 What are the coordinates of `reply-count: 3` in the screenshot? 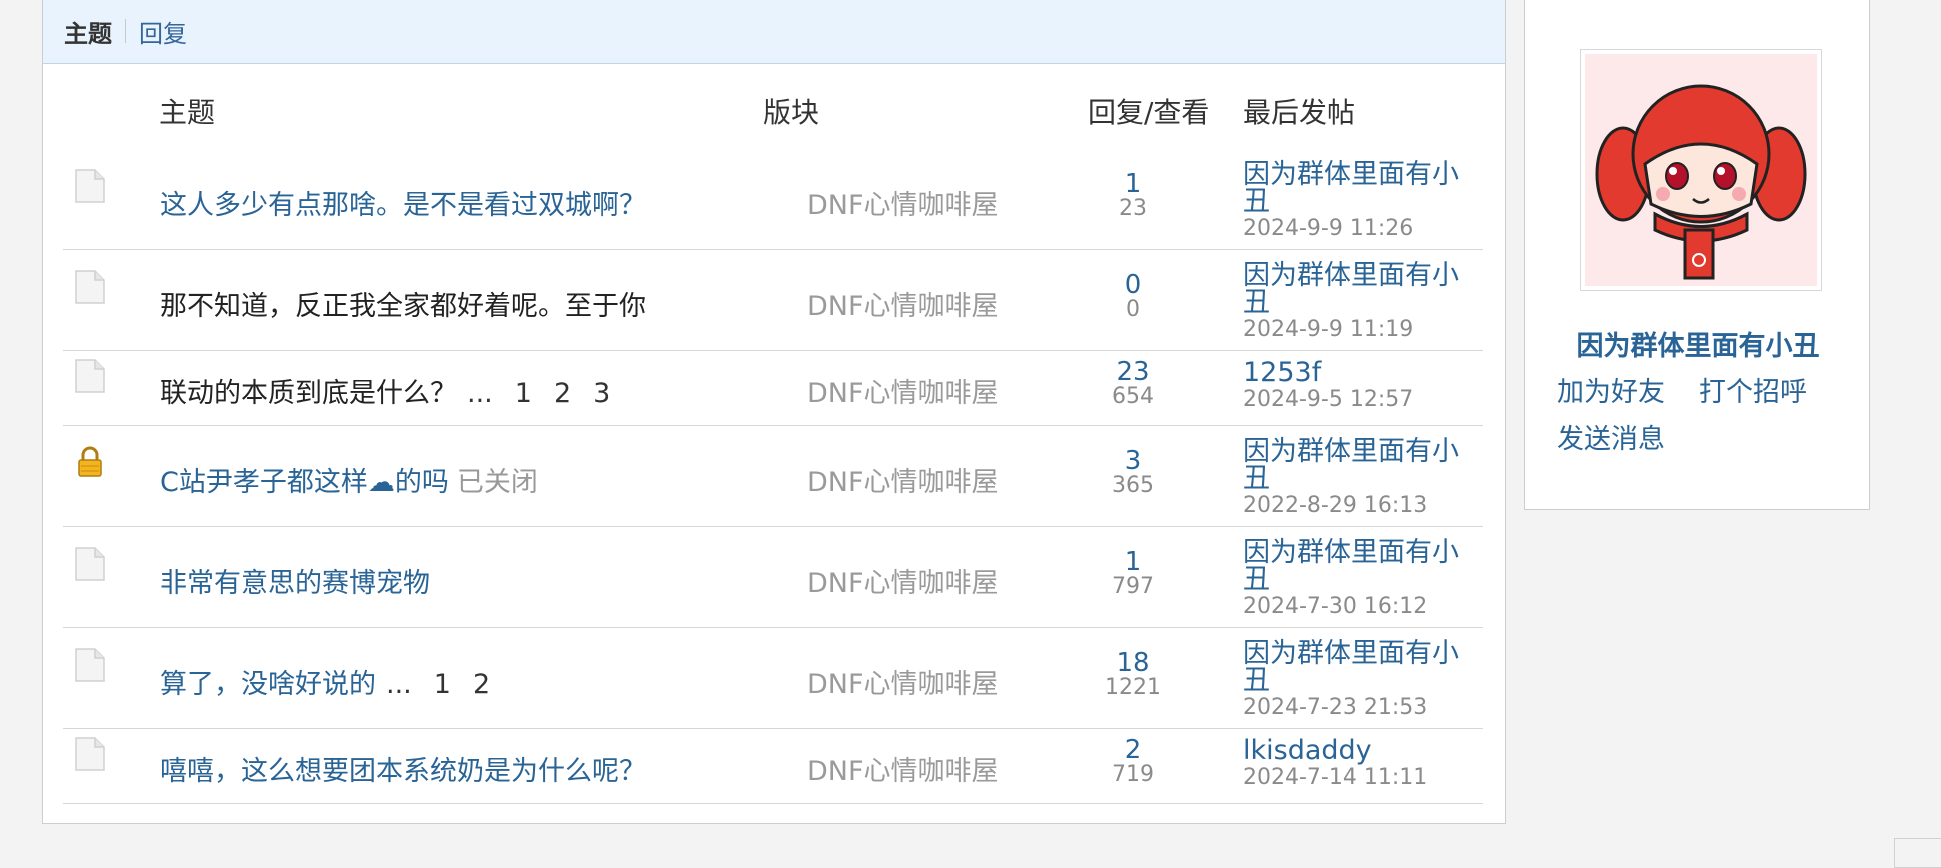 It's located at (1133, 461).